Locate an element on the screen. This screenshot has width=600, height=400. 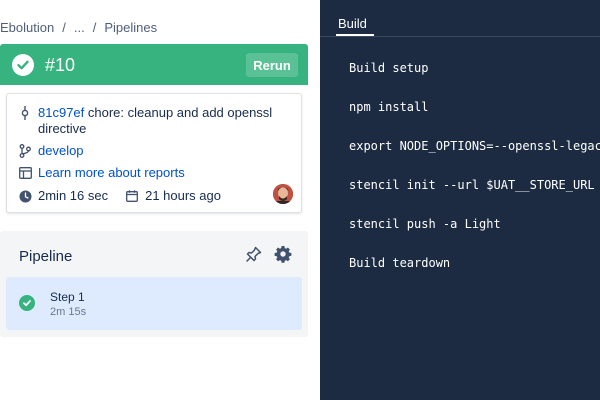
log-line-stencil-push: stencil push -a Light is located at coordinates (425, 224).